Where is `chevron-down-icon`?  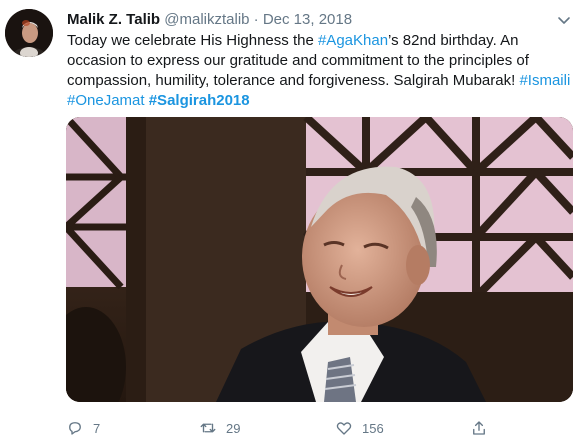
chevron-down-icon is located at coordinates (564, 20).